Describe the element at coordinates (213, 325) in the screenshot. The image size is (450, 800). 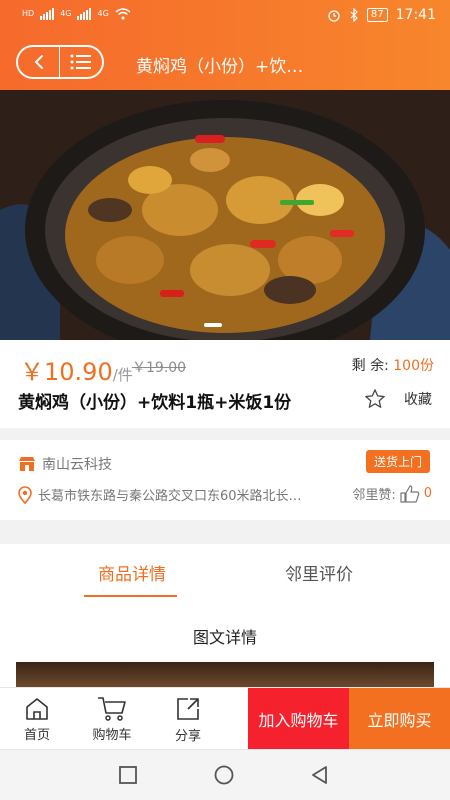
I see `carousel-indicator` at that location.